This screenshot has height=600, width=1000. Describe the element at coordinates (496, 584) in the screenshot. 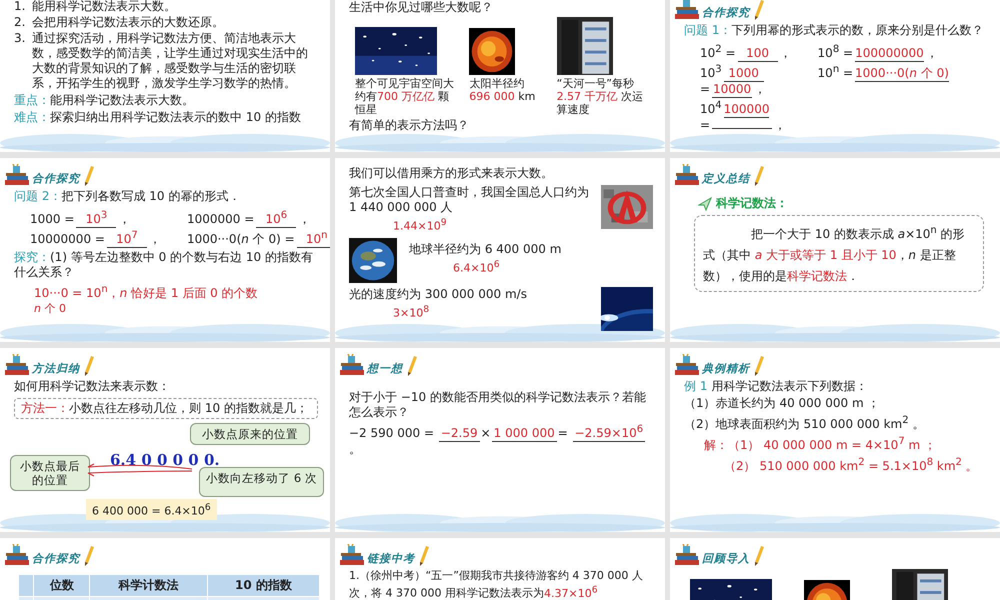

I see `slide-text: 1.（徐州中考）“五一”假期我市共接待游客约 4 370 000 人次，将 4 370 000 用科学记数法表示为4.37×10$^{6}$` at that location.